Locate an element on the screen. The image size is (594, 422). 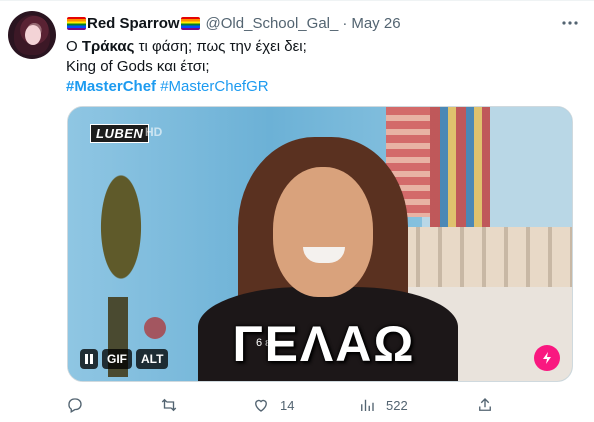
gif-caption: ΓΕΛΑΩ is located at coordinates (324, 344).